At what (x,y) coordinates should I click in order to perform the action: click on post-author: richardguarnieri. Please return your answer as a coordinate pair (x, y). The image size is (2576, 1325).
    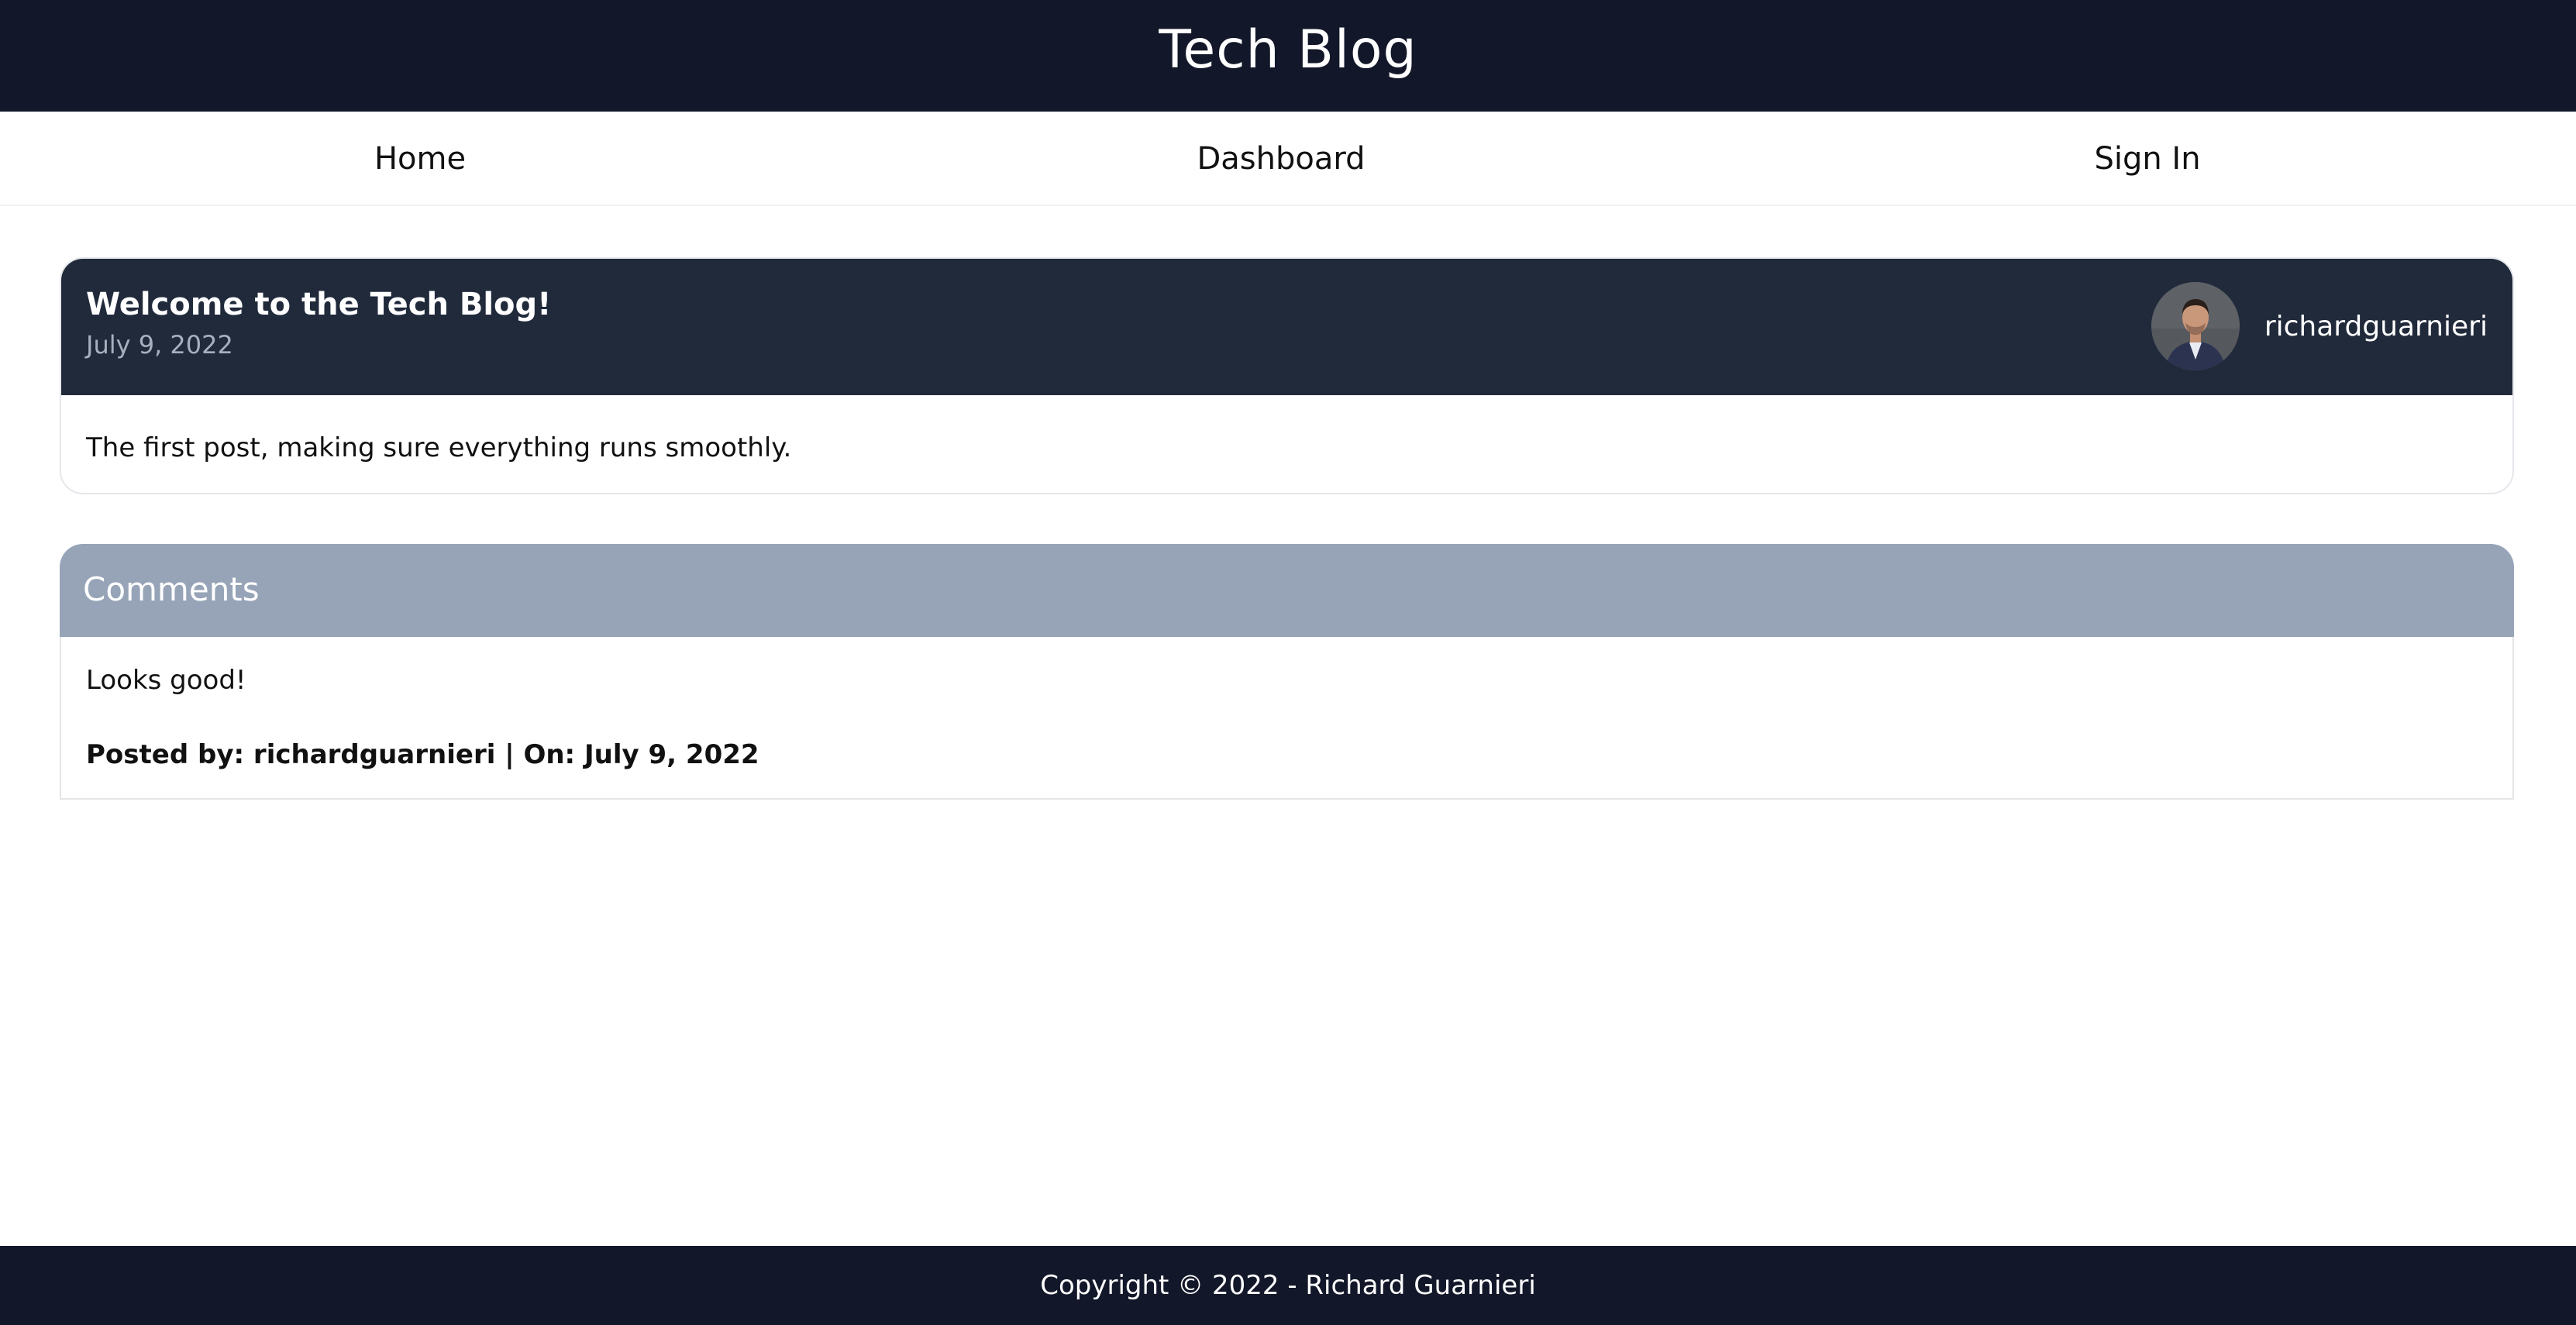
    Looking at the image, I should click on (2319, 326).